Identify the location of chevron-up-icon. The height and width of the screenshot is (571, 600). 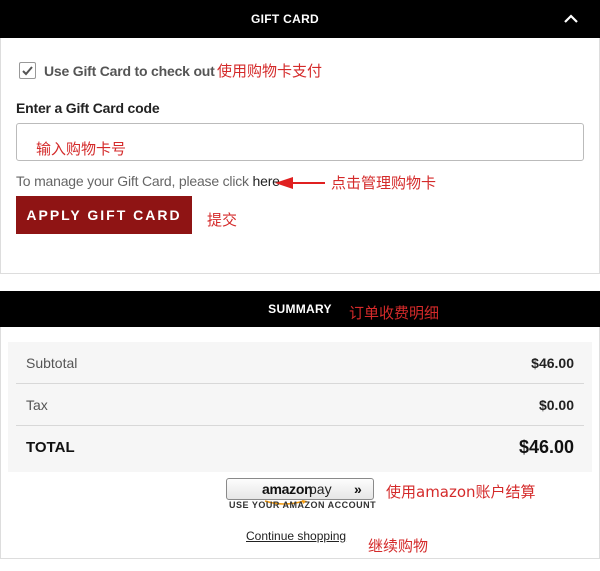
(571, 19).